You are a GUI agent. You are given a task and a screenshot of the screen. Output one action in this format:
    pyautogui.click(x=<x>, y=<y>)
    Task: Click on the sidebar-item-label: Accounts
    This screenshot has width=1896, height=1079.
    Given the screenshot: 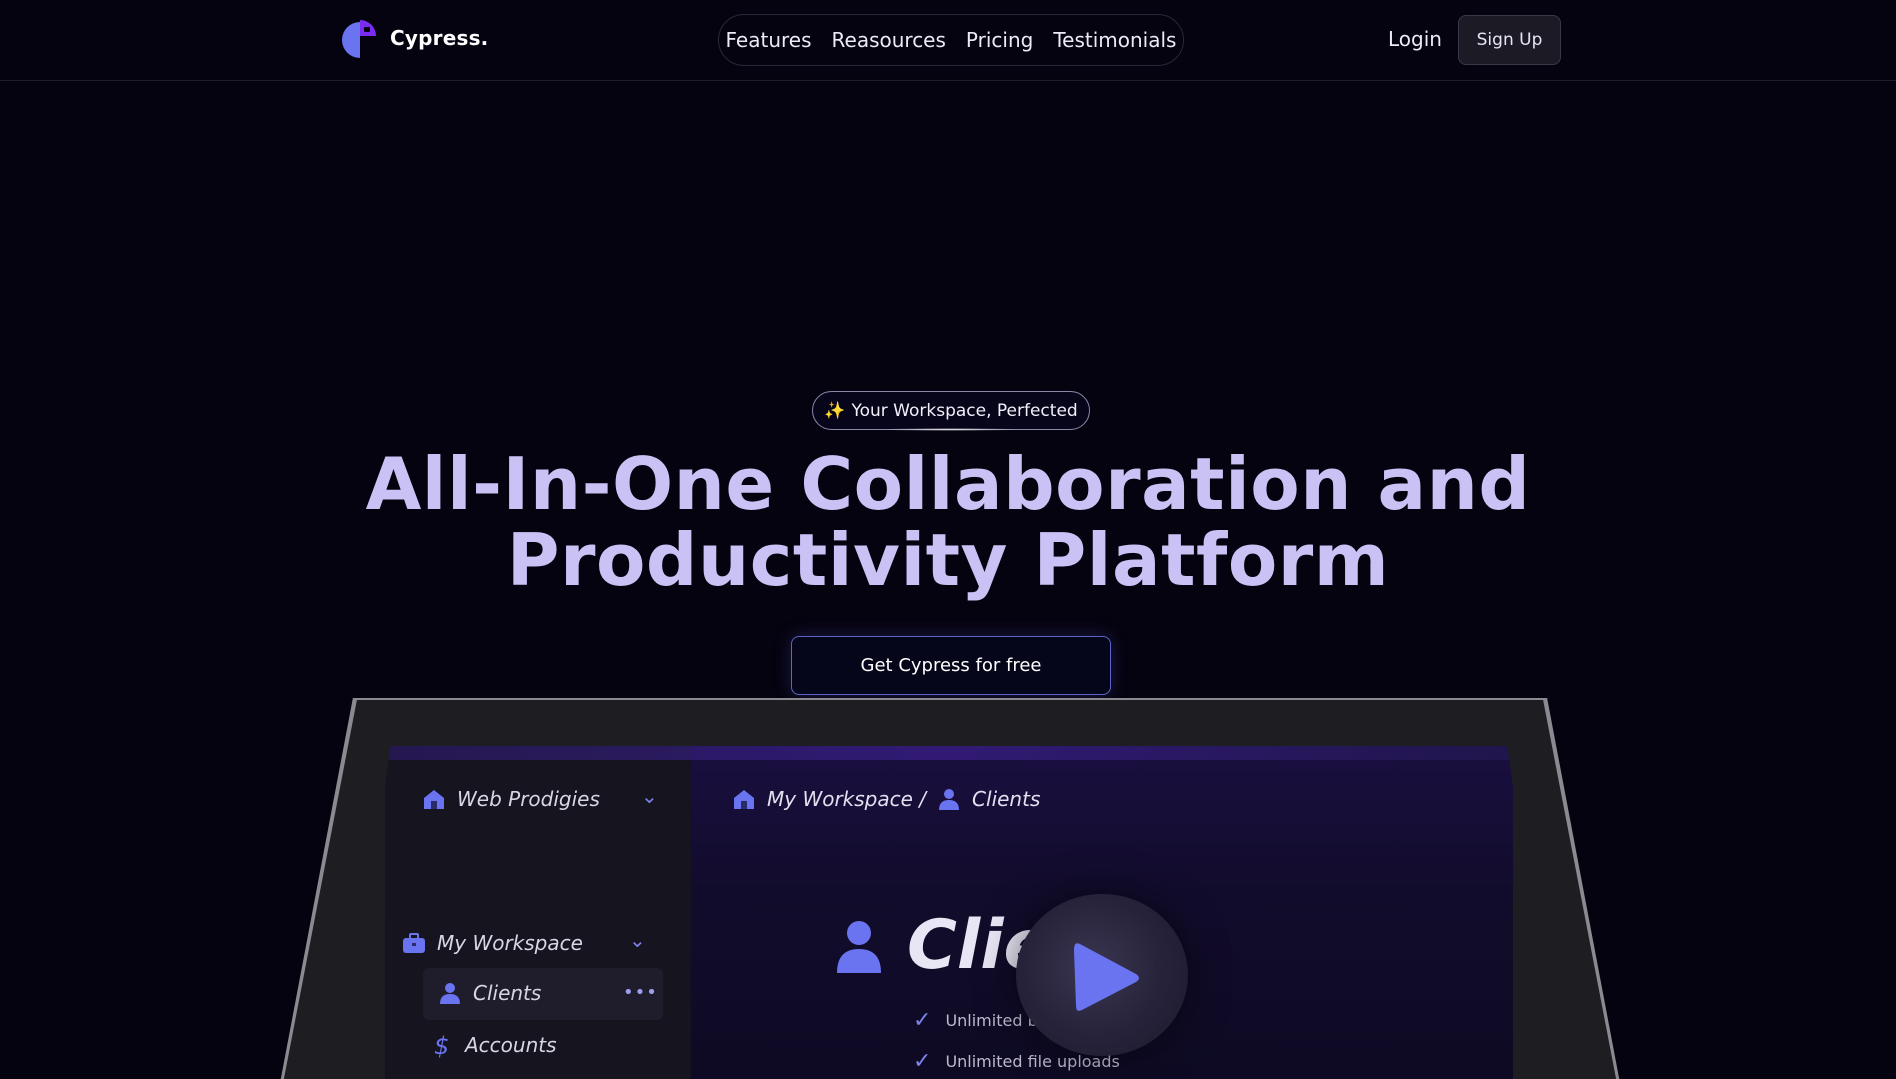 What is the action you would take?
    pyautogui.click(x=511, y=1045)
    